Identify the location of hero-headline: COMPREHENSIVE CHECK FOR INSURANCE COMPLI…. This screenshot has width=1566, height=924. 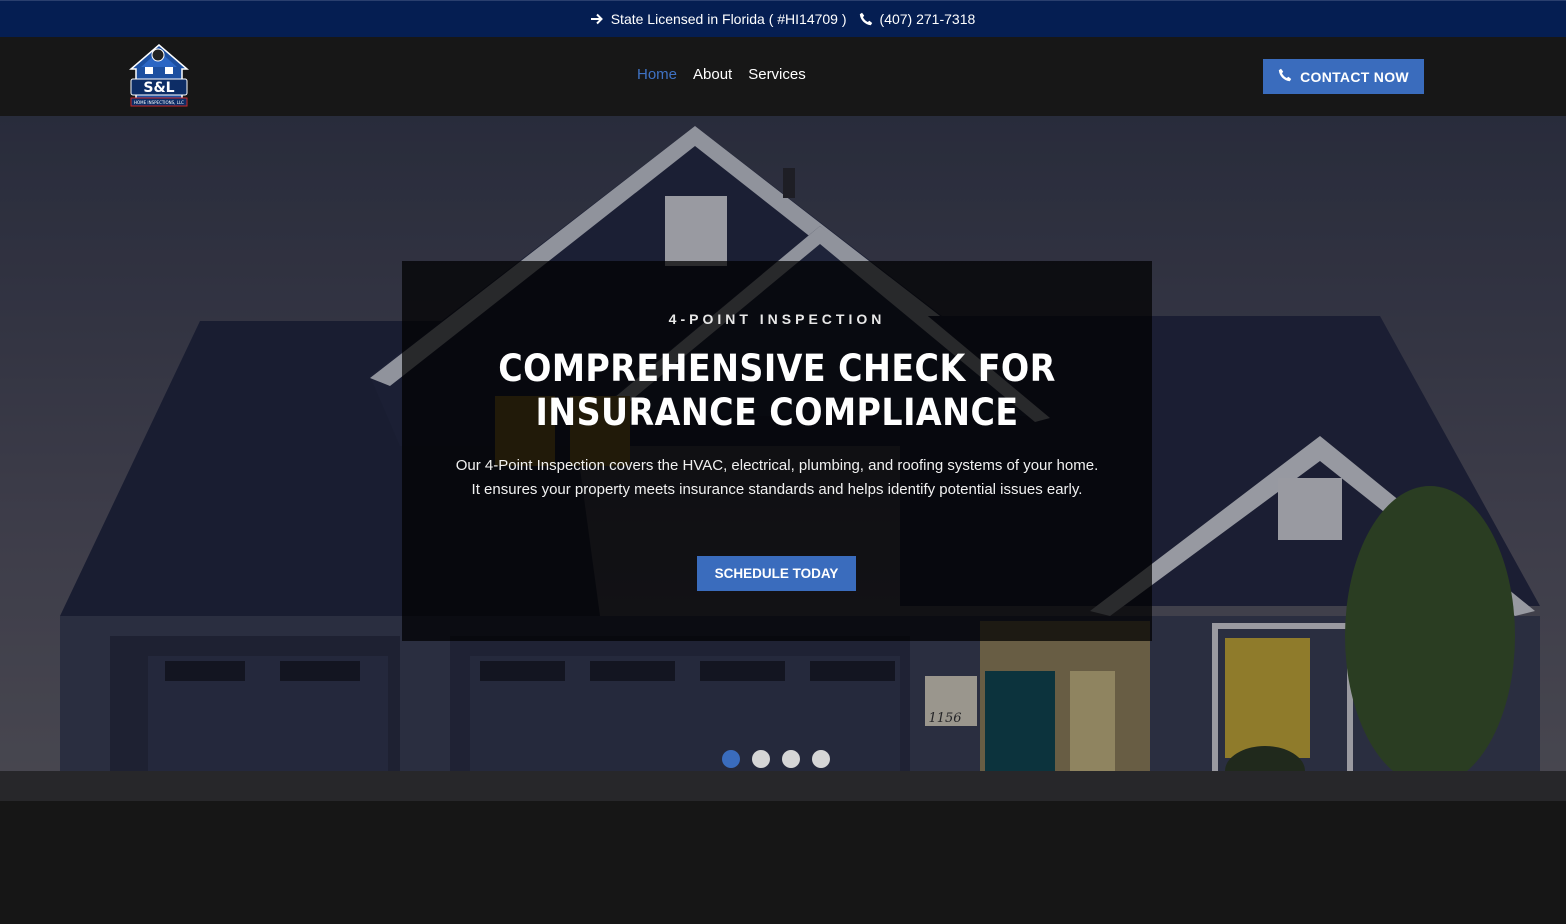
(777, 390).